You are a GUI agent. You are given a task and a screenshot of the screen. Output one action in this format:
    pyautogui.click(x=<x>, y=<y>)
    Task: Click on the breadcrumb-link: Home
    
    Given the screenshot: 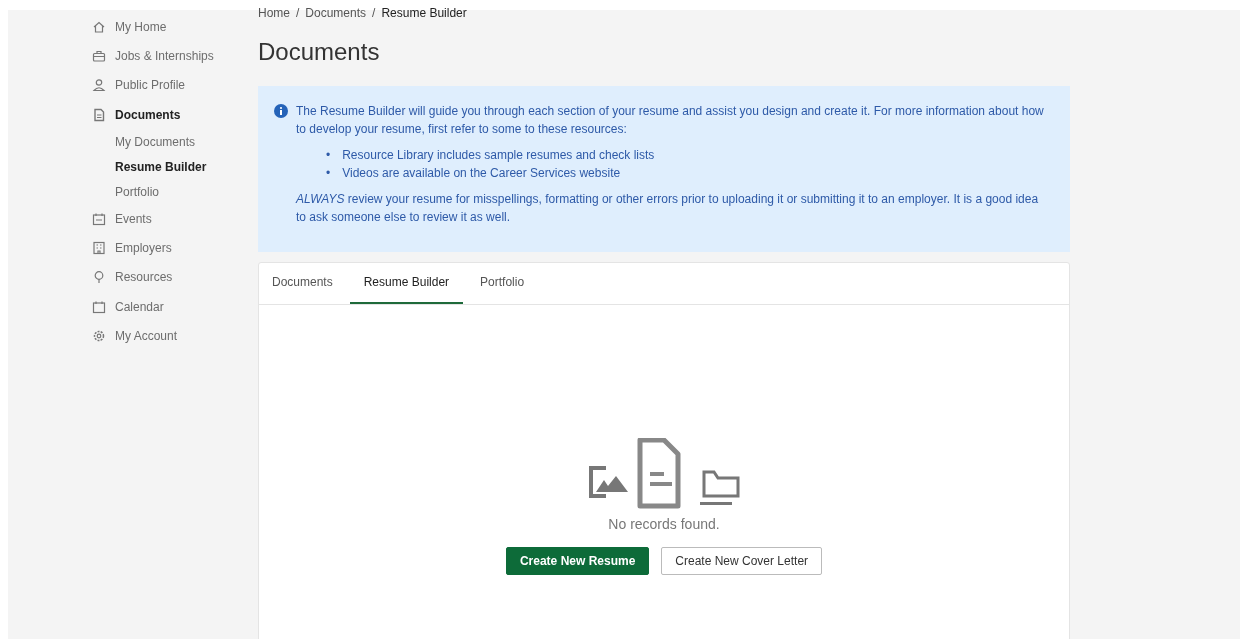 What is the action you would take?
    pyautogui.click(x=274, y=13)
    